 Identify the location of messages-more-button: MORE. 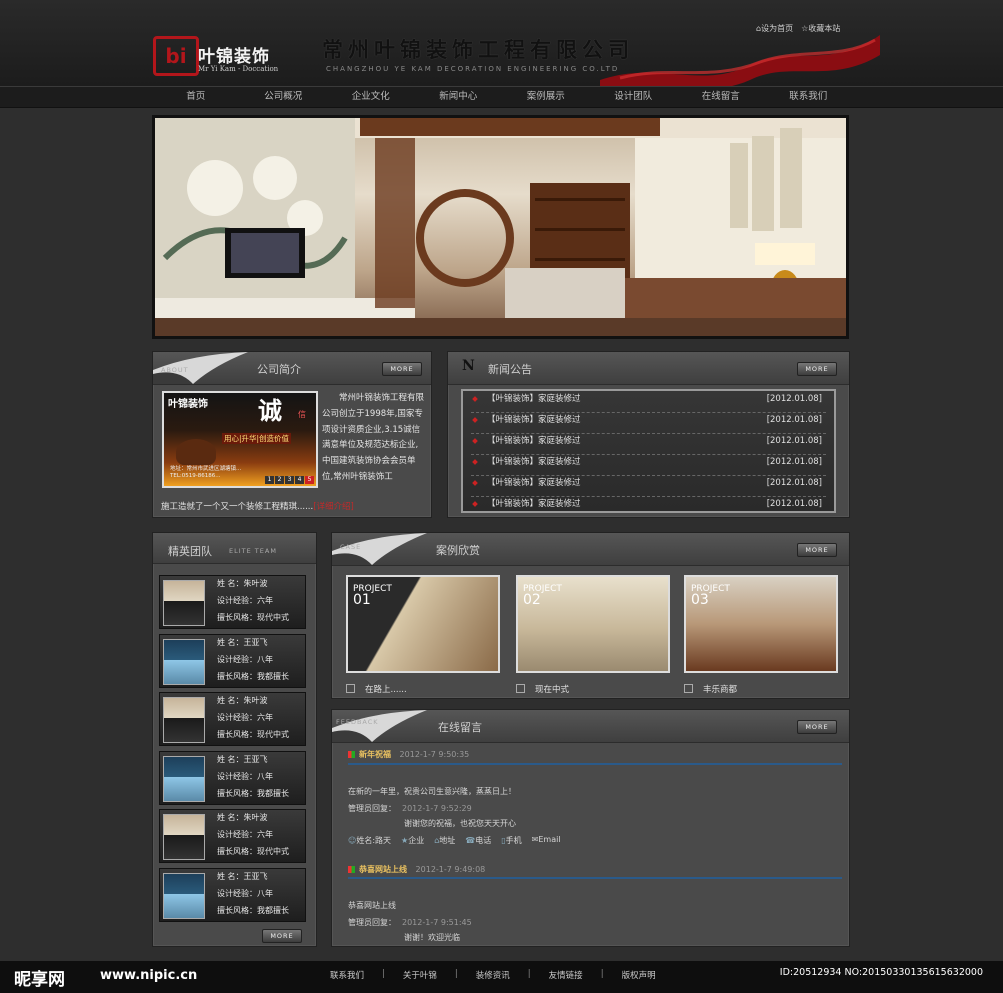
(817, 727).